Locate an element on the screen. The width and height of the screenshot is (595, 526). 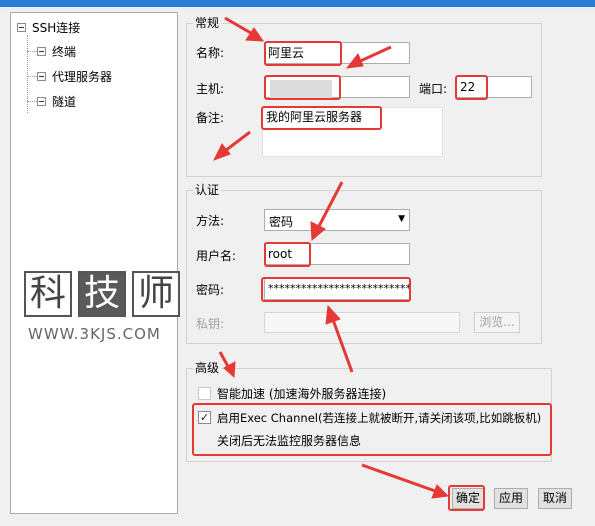
tree-item-ssh: SSH连接 is located at coordinates (48, 27).